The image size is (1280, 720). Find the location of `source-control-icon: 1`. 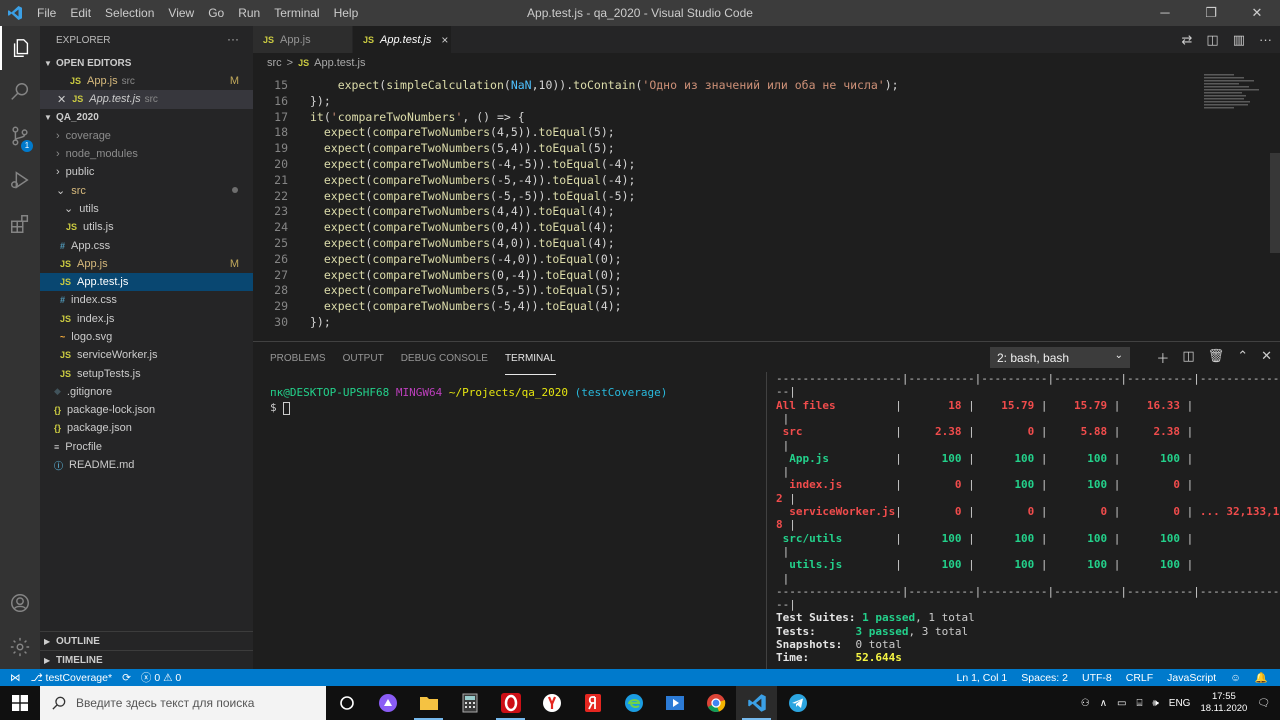

source-control-icon: 1 is located at coordinates (20, 136).